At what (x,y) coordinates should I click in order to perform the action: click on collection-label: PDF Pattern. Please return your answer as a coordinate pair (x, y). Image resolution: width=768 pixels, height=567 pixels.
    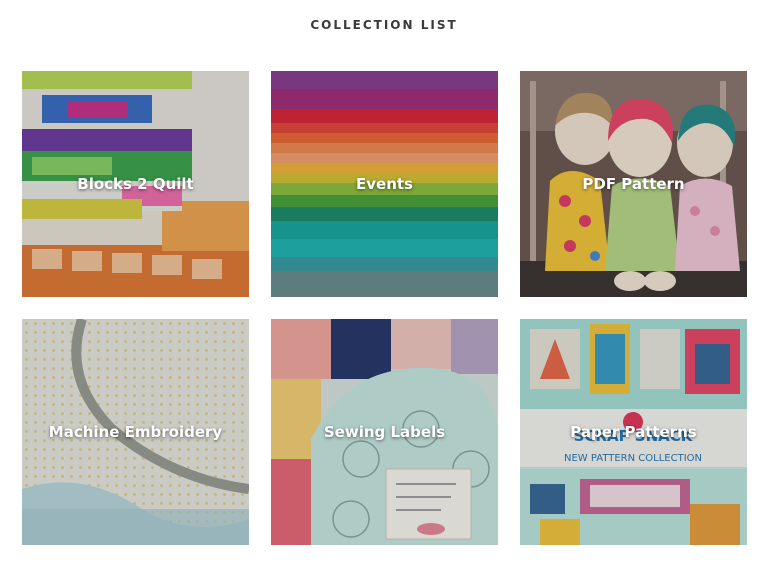
    Looking at the image, I should click on (633, 184).